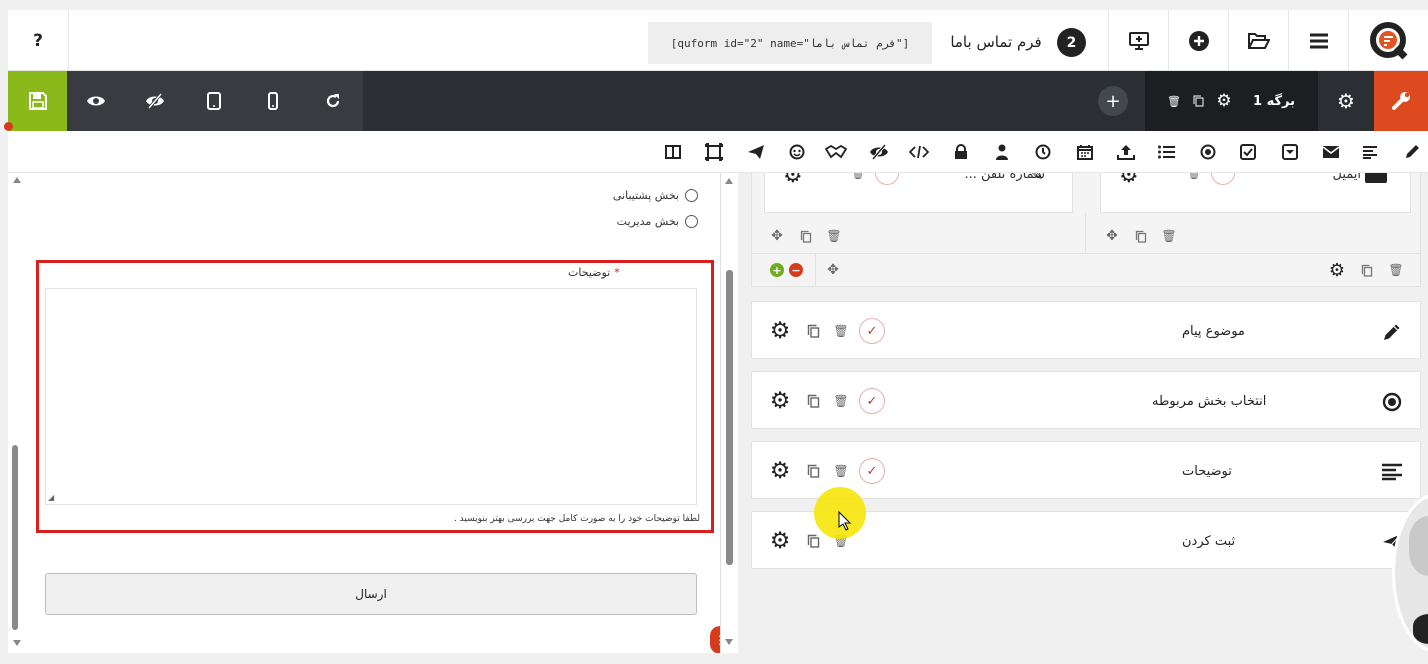 The image size is (1428, 664). I want to click on folder-open-icon, so click(1258, 40).